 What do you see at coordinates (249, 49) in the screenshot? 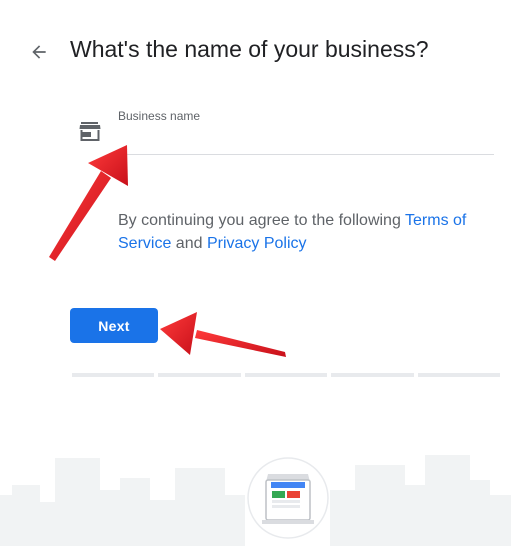
I see `page-title: What's the name of your business?` at bounding box center [249, 49].